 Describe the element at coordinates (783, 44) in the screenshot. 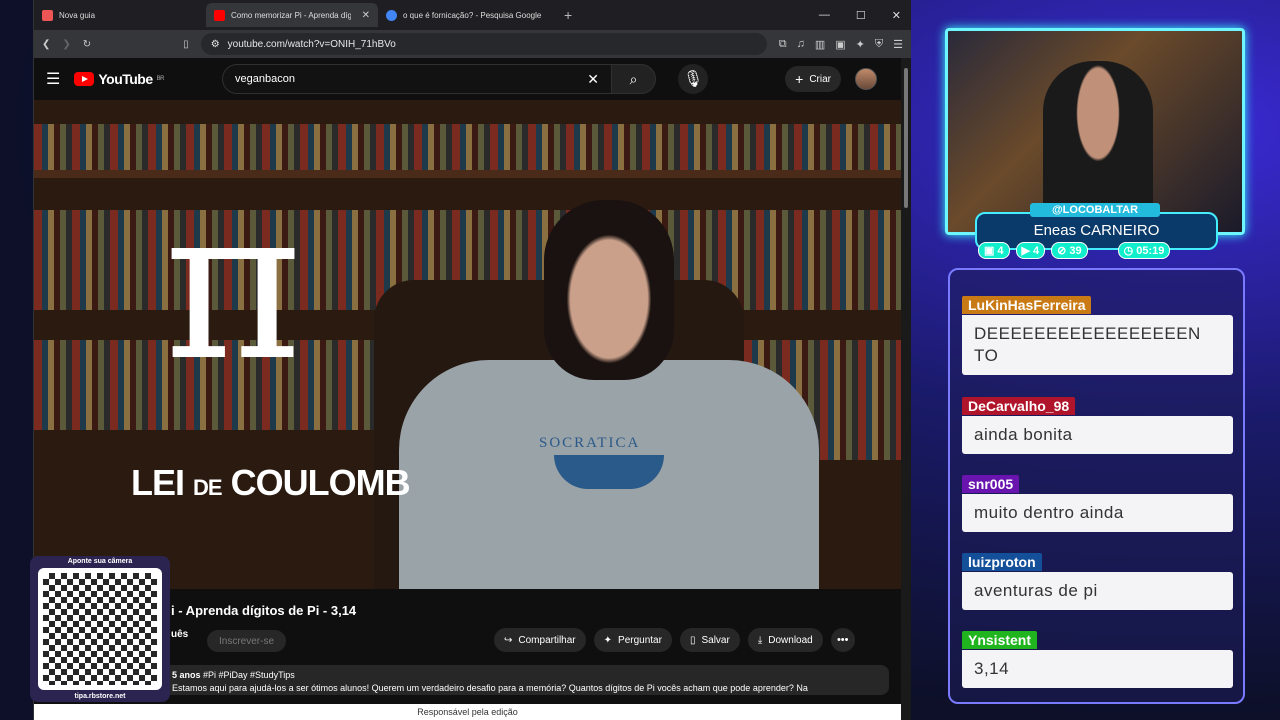

I see `extensions-icon: ⧉` at that location.